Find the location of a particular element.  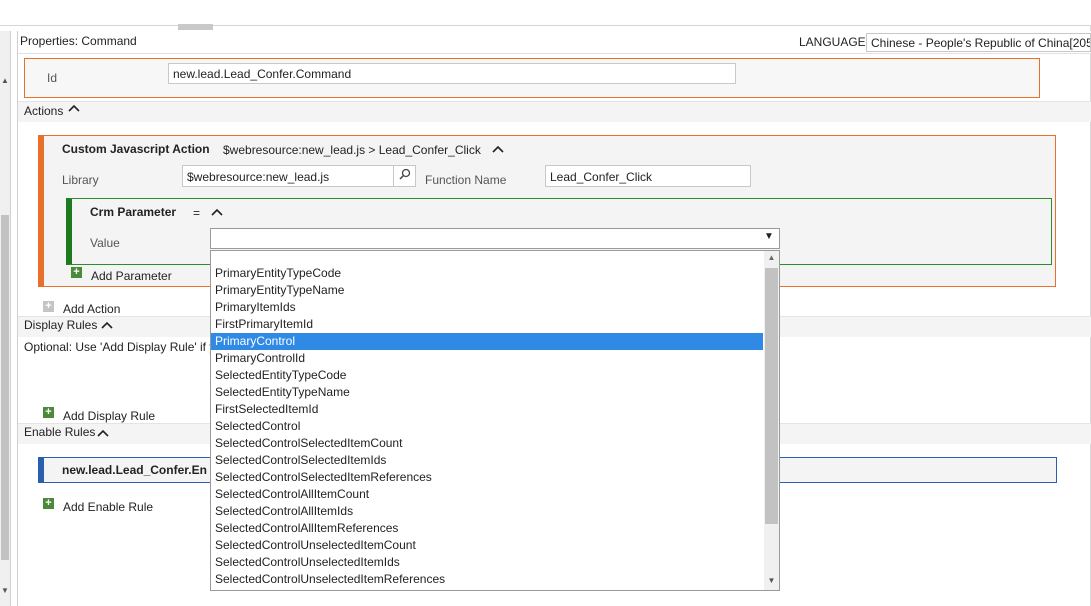

dropdown-option: FirstPrimaryItemId is located at coordinates (487, 324).